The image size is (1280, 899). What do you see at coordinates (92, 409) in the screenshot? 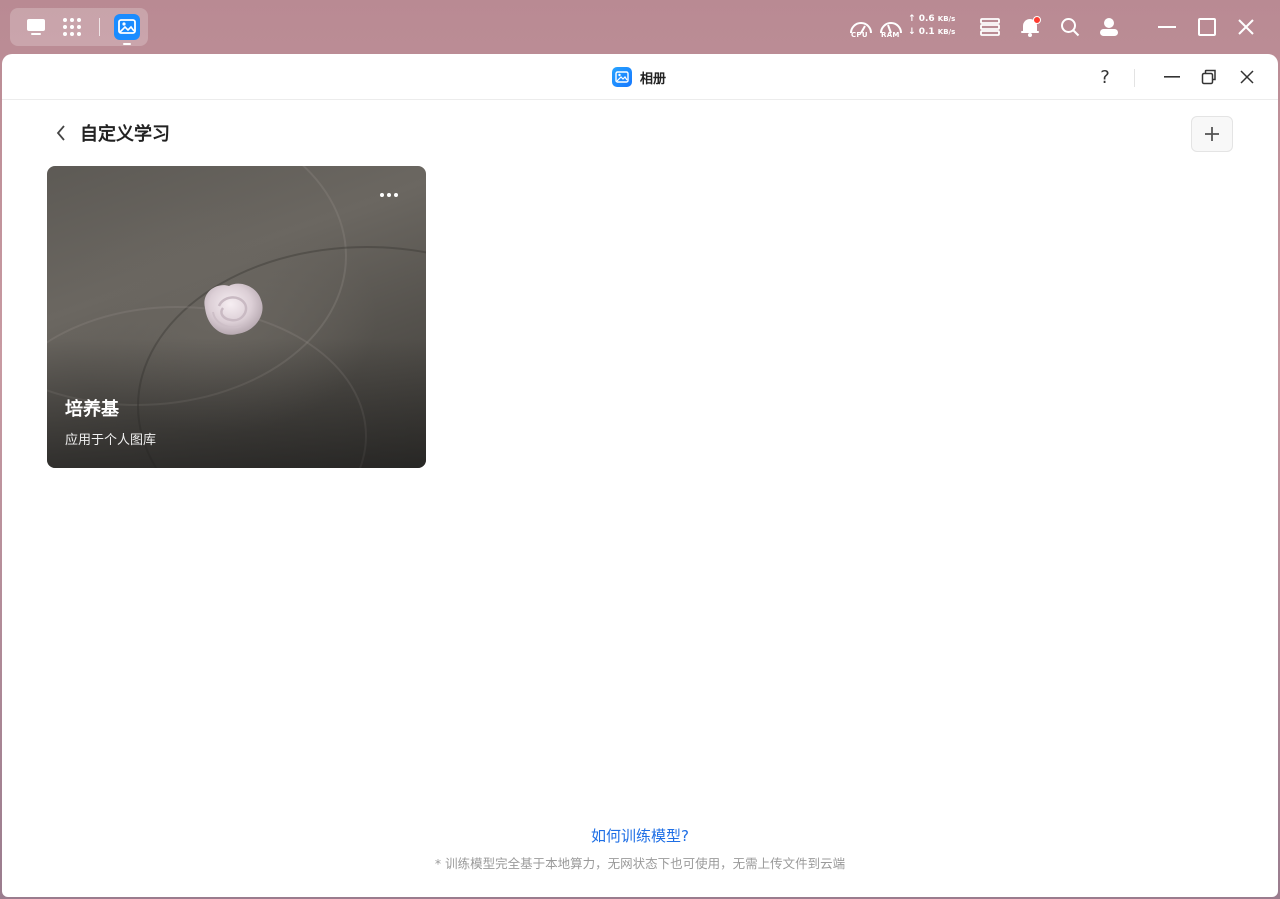
I see `card-title: 培养基` at bounding box center [92, 409].